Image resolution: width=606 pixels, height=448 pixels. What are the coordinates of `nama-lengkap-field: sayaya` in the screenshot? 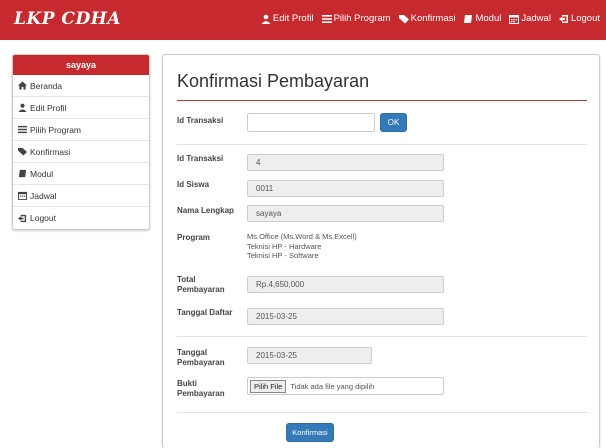 It's located at (345, 213).